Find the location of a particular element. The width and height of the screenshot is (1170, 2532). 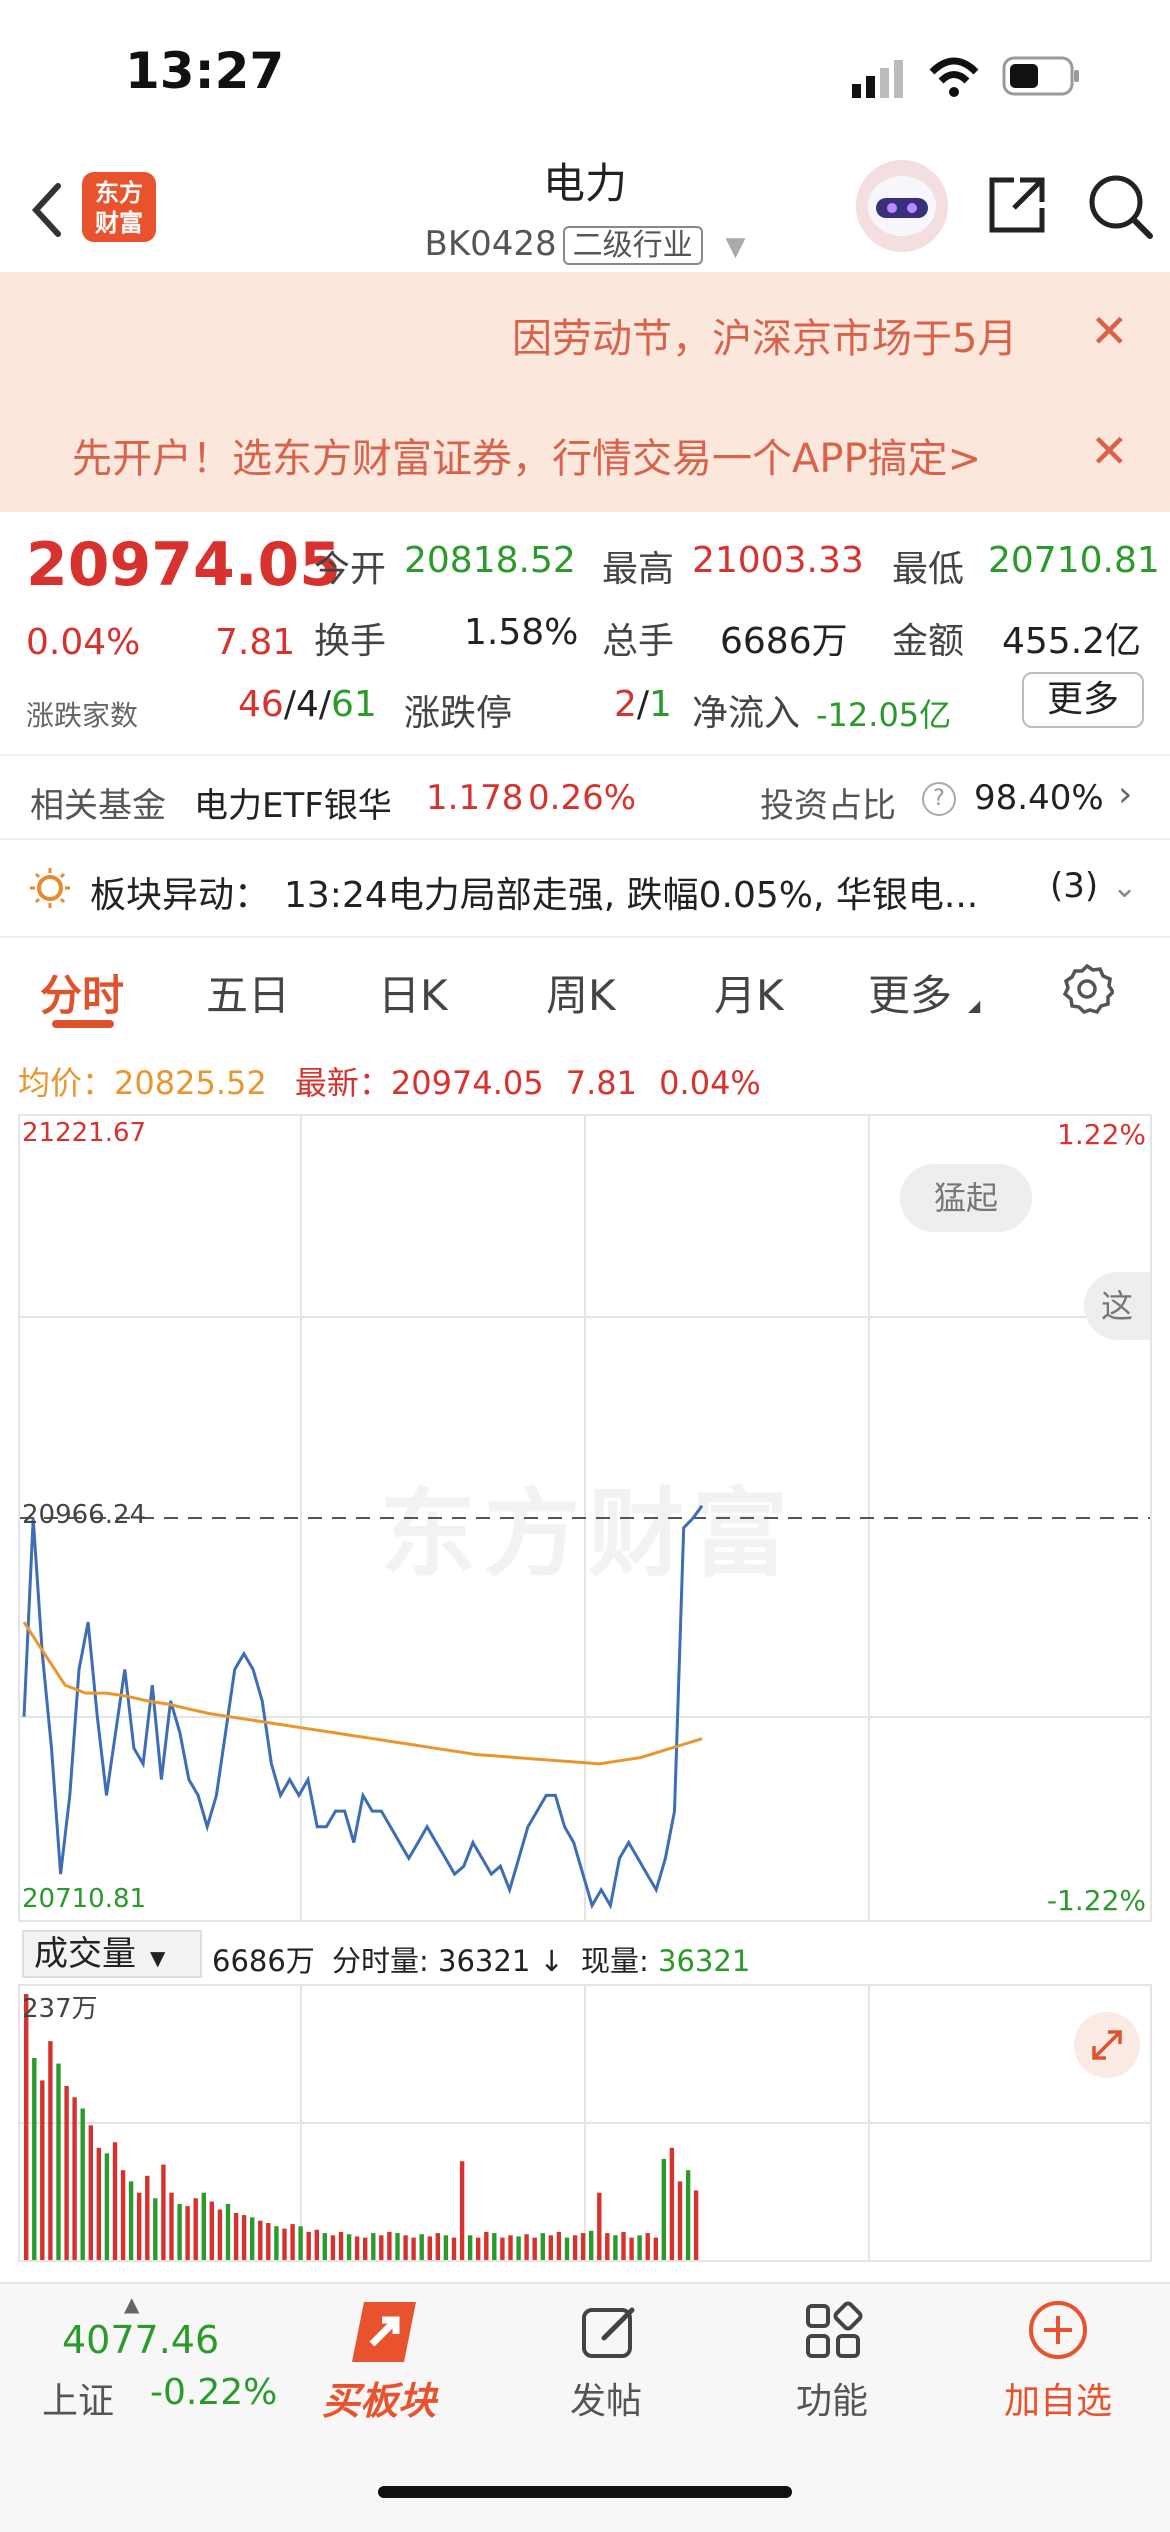

add-circle-icon is located at coordinates (1058, 2332).